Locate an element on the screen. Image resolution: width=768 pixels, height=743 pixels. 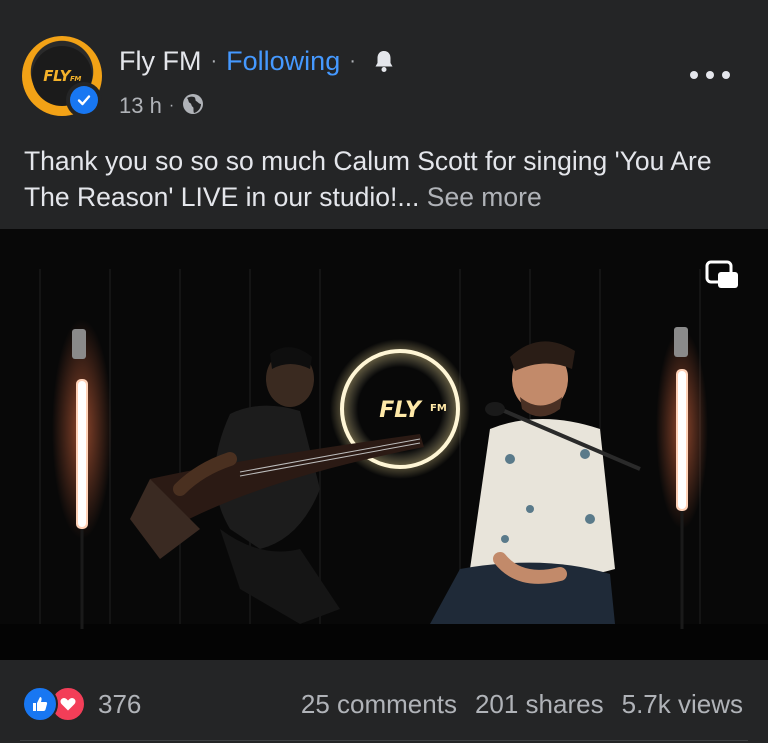
picture-in-picture-icon is located at coordinates (722, 275).